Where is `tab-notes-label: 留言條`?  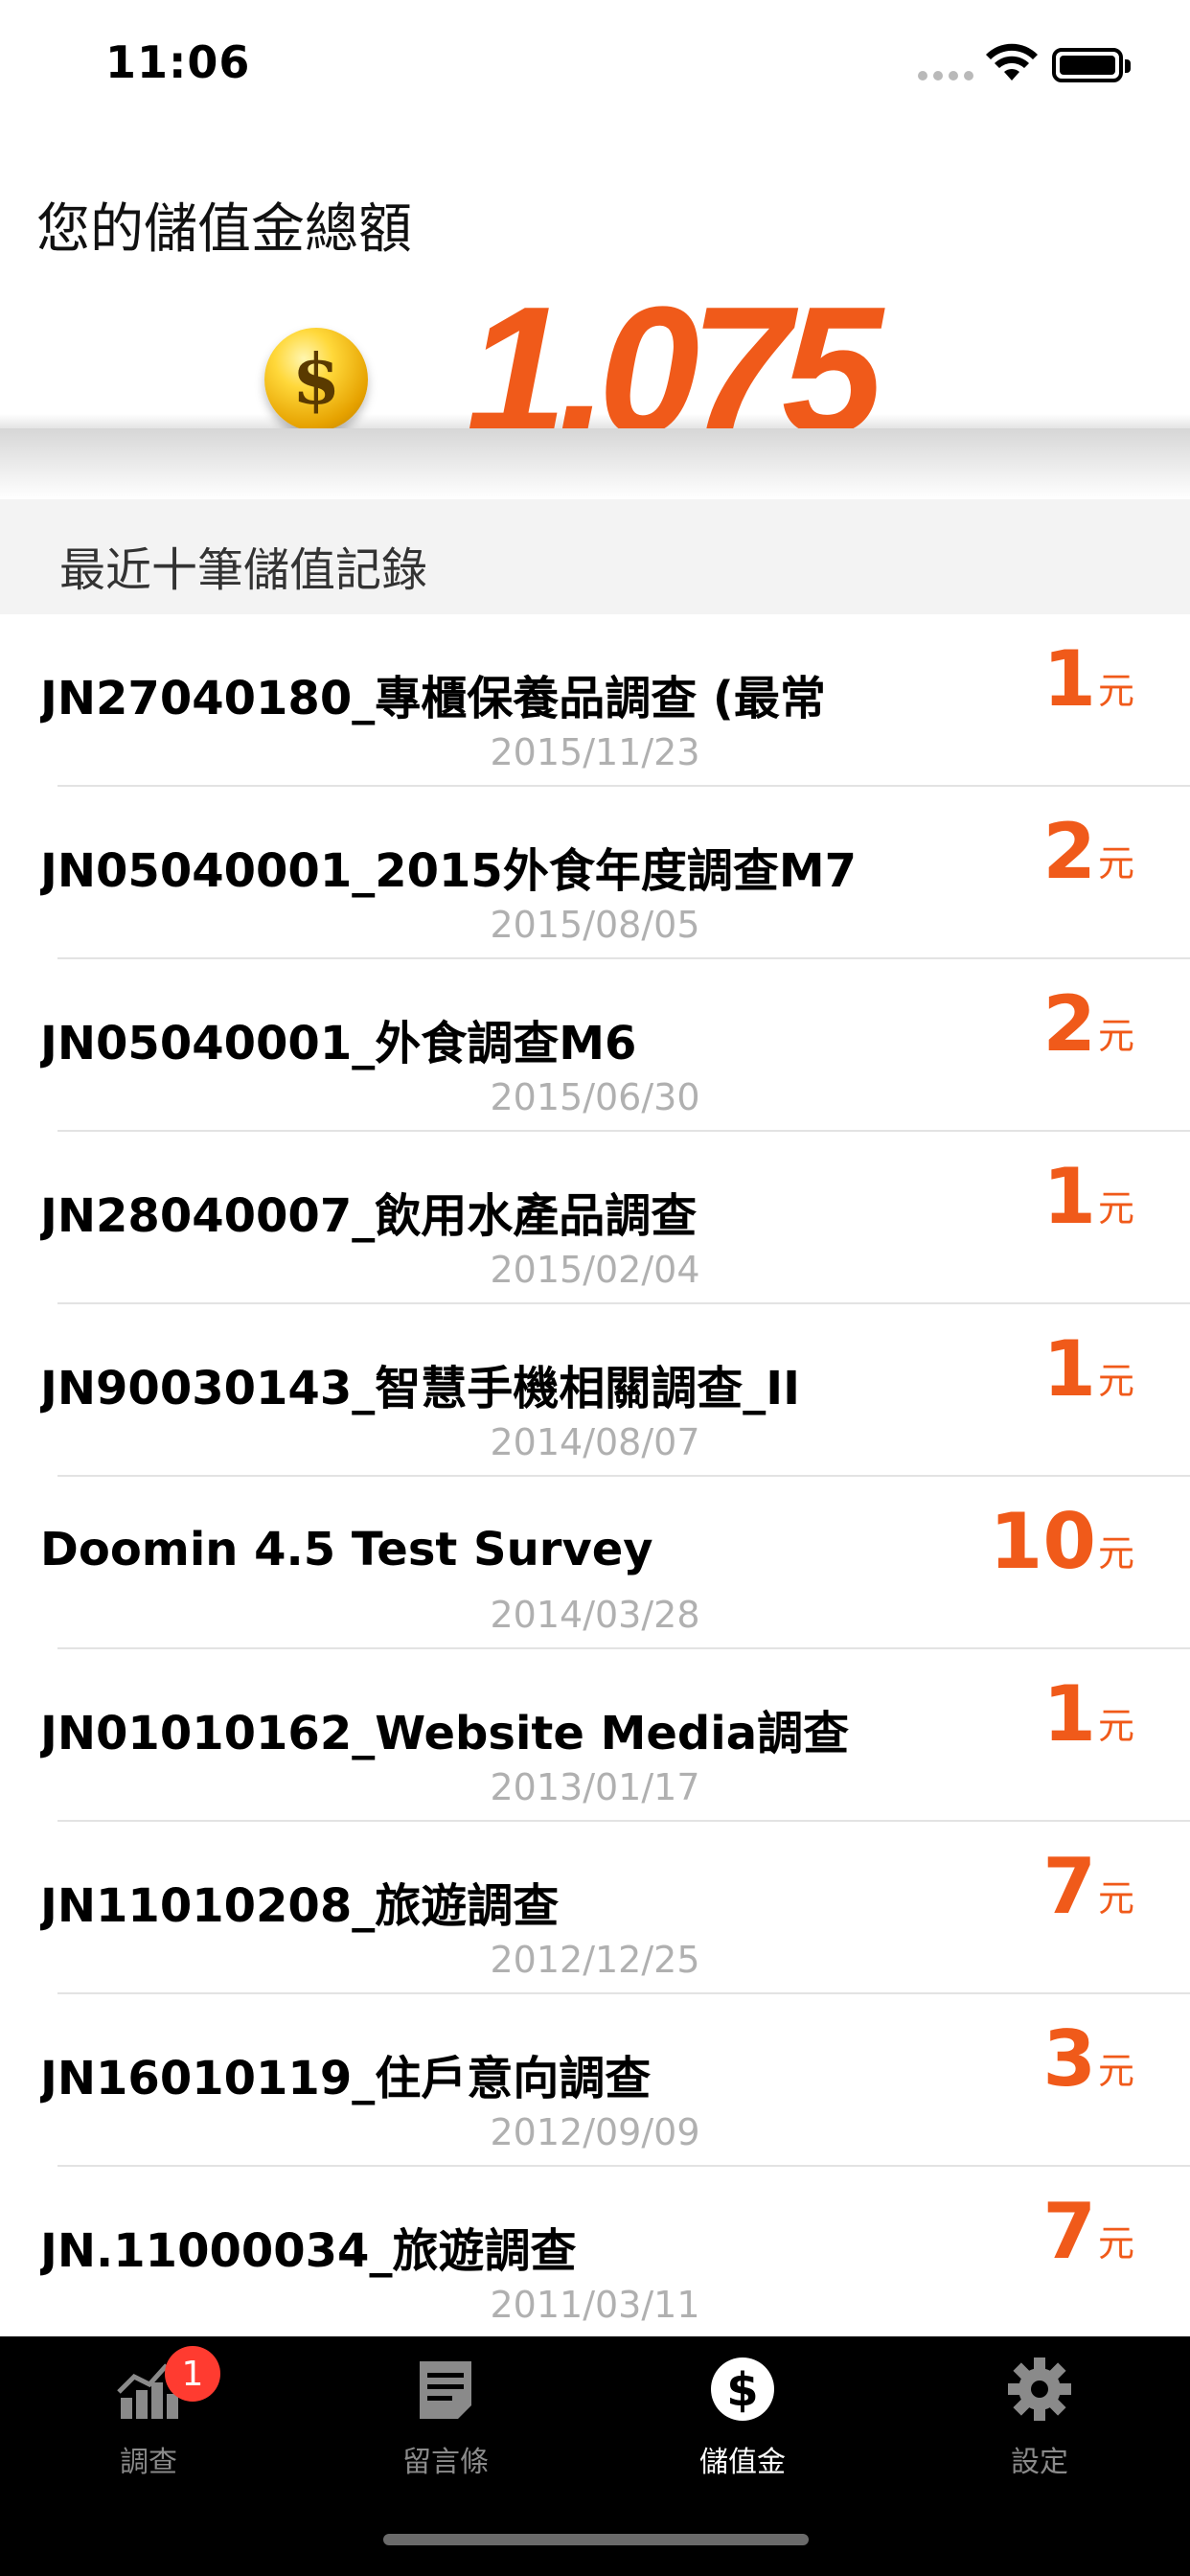
tab-notes-label: 留言條 is located at coordinates (445, 2463).